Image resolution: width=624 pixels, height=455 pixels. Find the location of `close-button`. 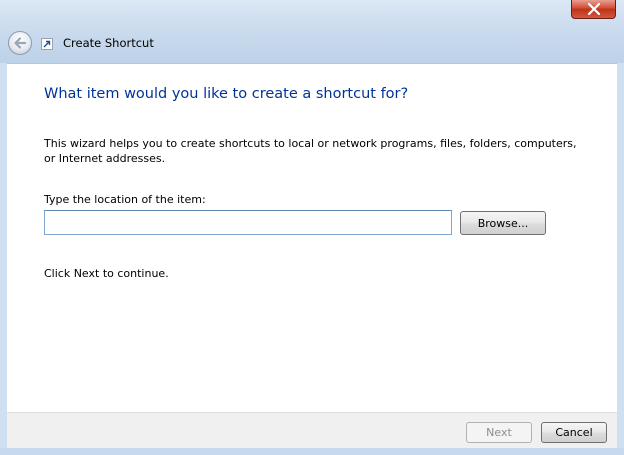

close-button is located at coordinates (593, 9).